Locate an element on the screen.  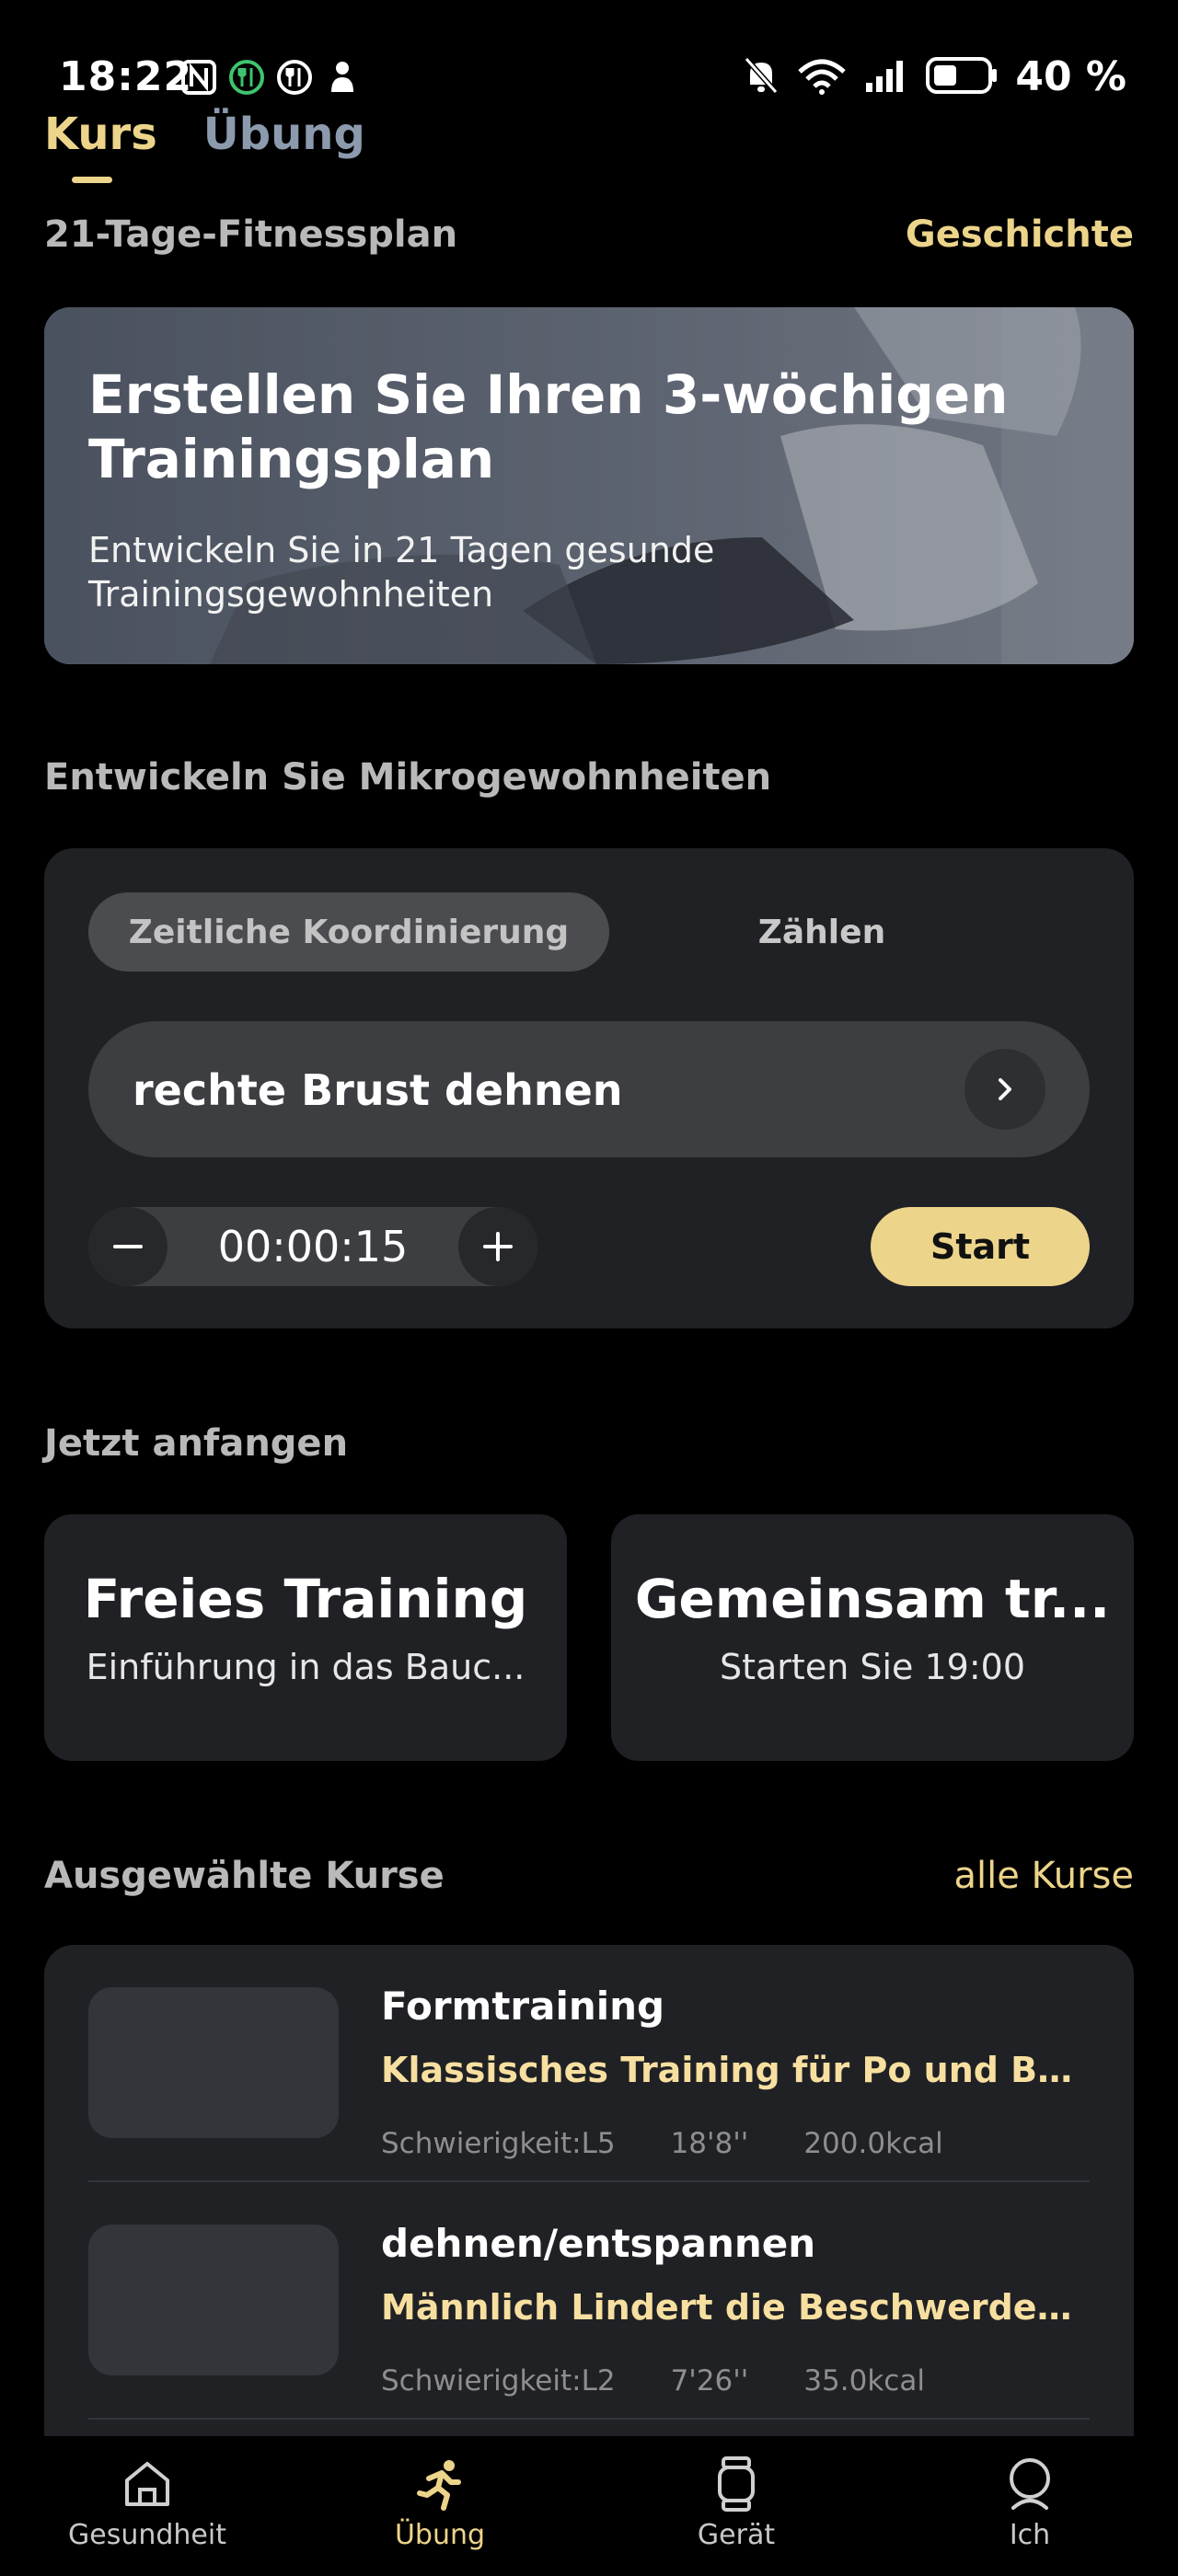
start-now-title: Jetzt anfangen is located at coordinates (196, 1443).